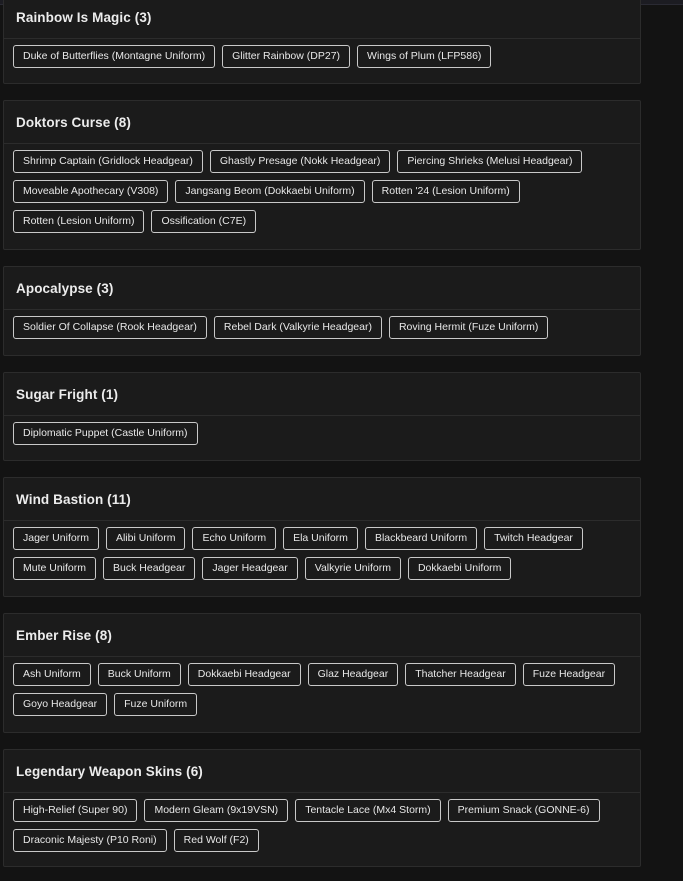  I want to click on section-header: Rainbow Is Magic (3), so click(322, 19).